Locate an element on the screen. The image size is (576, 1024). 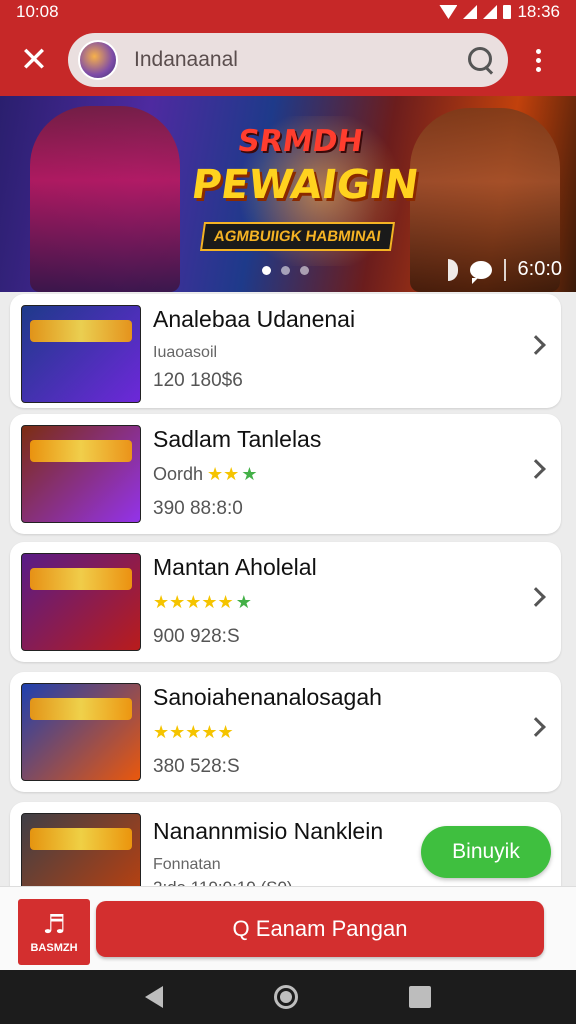
banner-hero-left is located at coordinates (105, 199).